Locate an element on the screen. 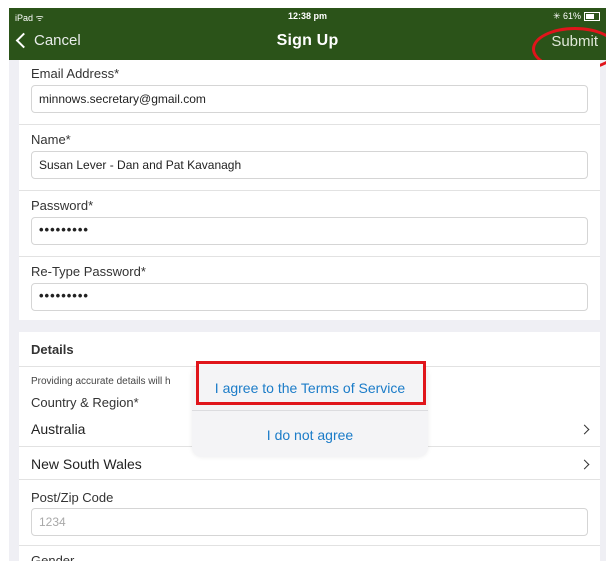 The image size is (606, 561). country-region-label: Country & Region* is located at coordinates (85, 402).